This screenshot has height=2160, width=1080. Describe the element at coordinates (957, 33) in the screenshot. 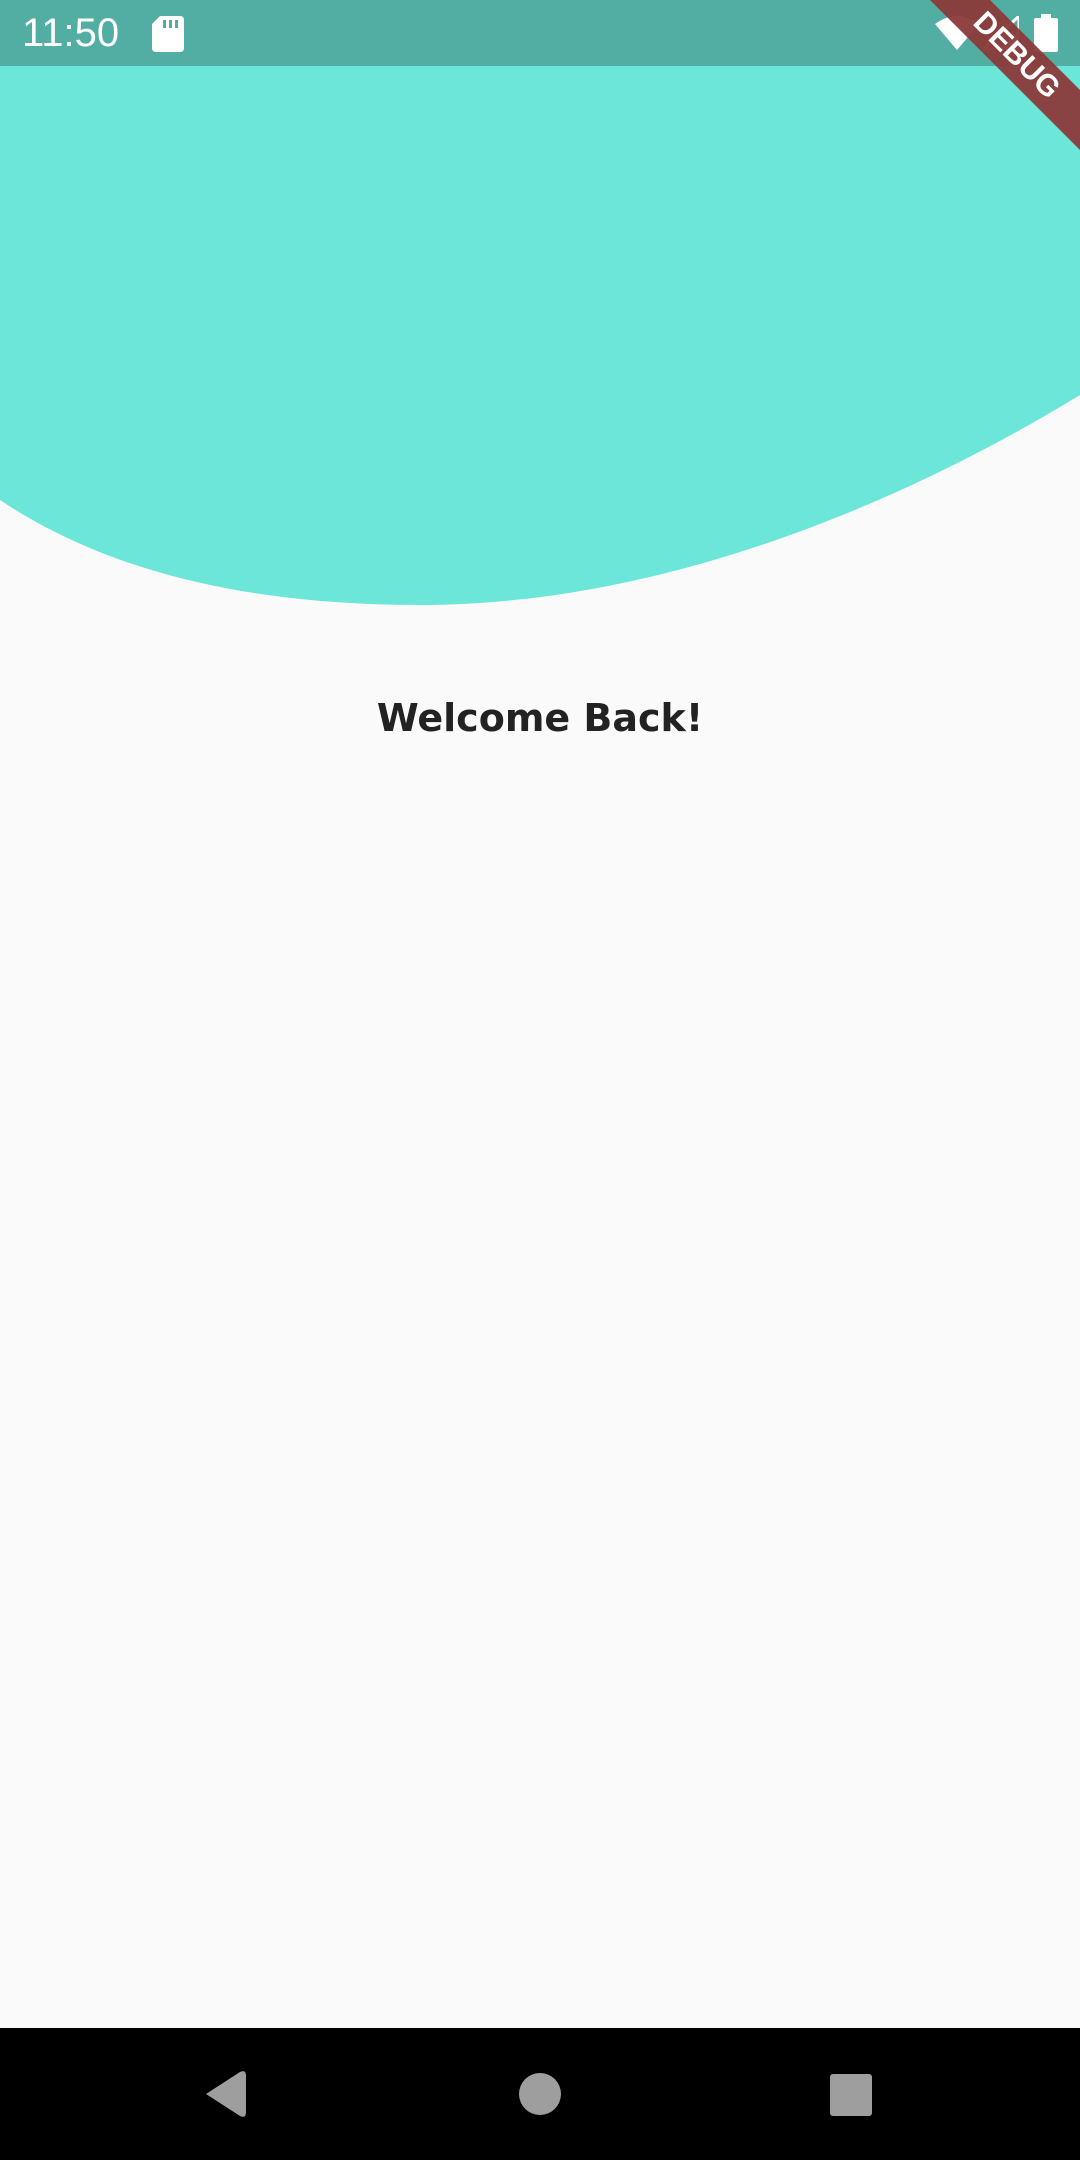

I see `wifi-icon` at that location.